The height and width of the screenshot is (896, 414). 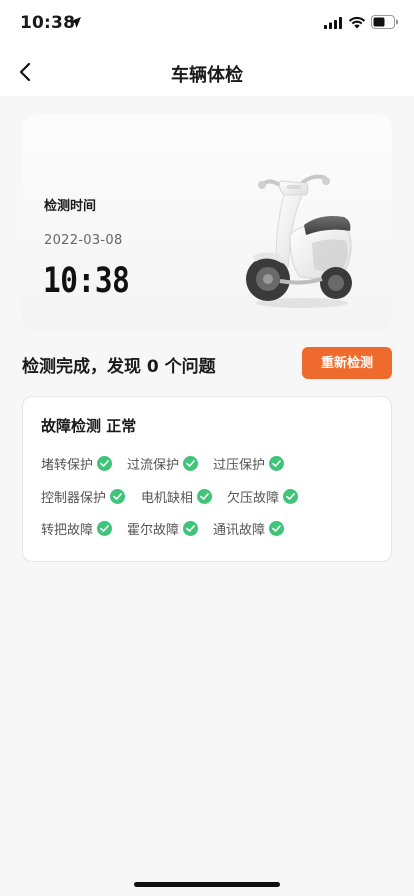 I want to click on recheck-button: 重新检测, so click(x=347, y=363).